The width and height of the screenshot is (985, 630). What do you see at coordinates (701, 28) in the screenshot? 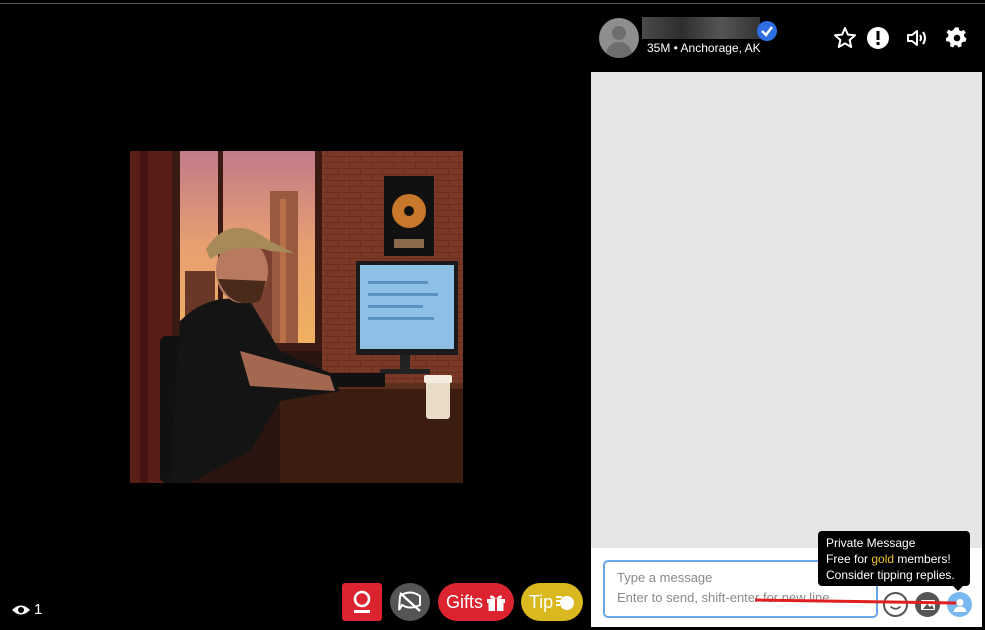
I see `username-redacted` at bounding box center [701, 28].